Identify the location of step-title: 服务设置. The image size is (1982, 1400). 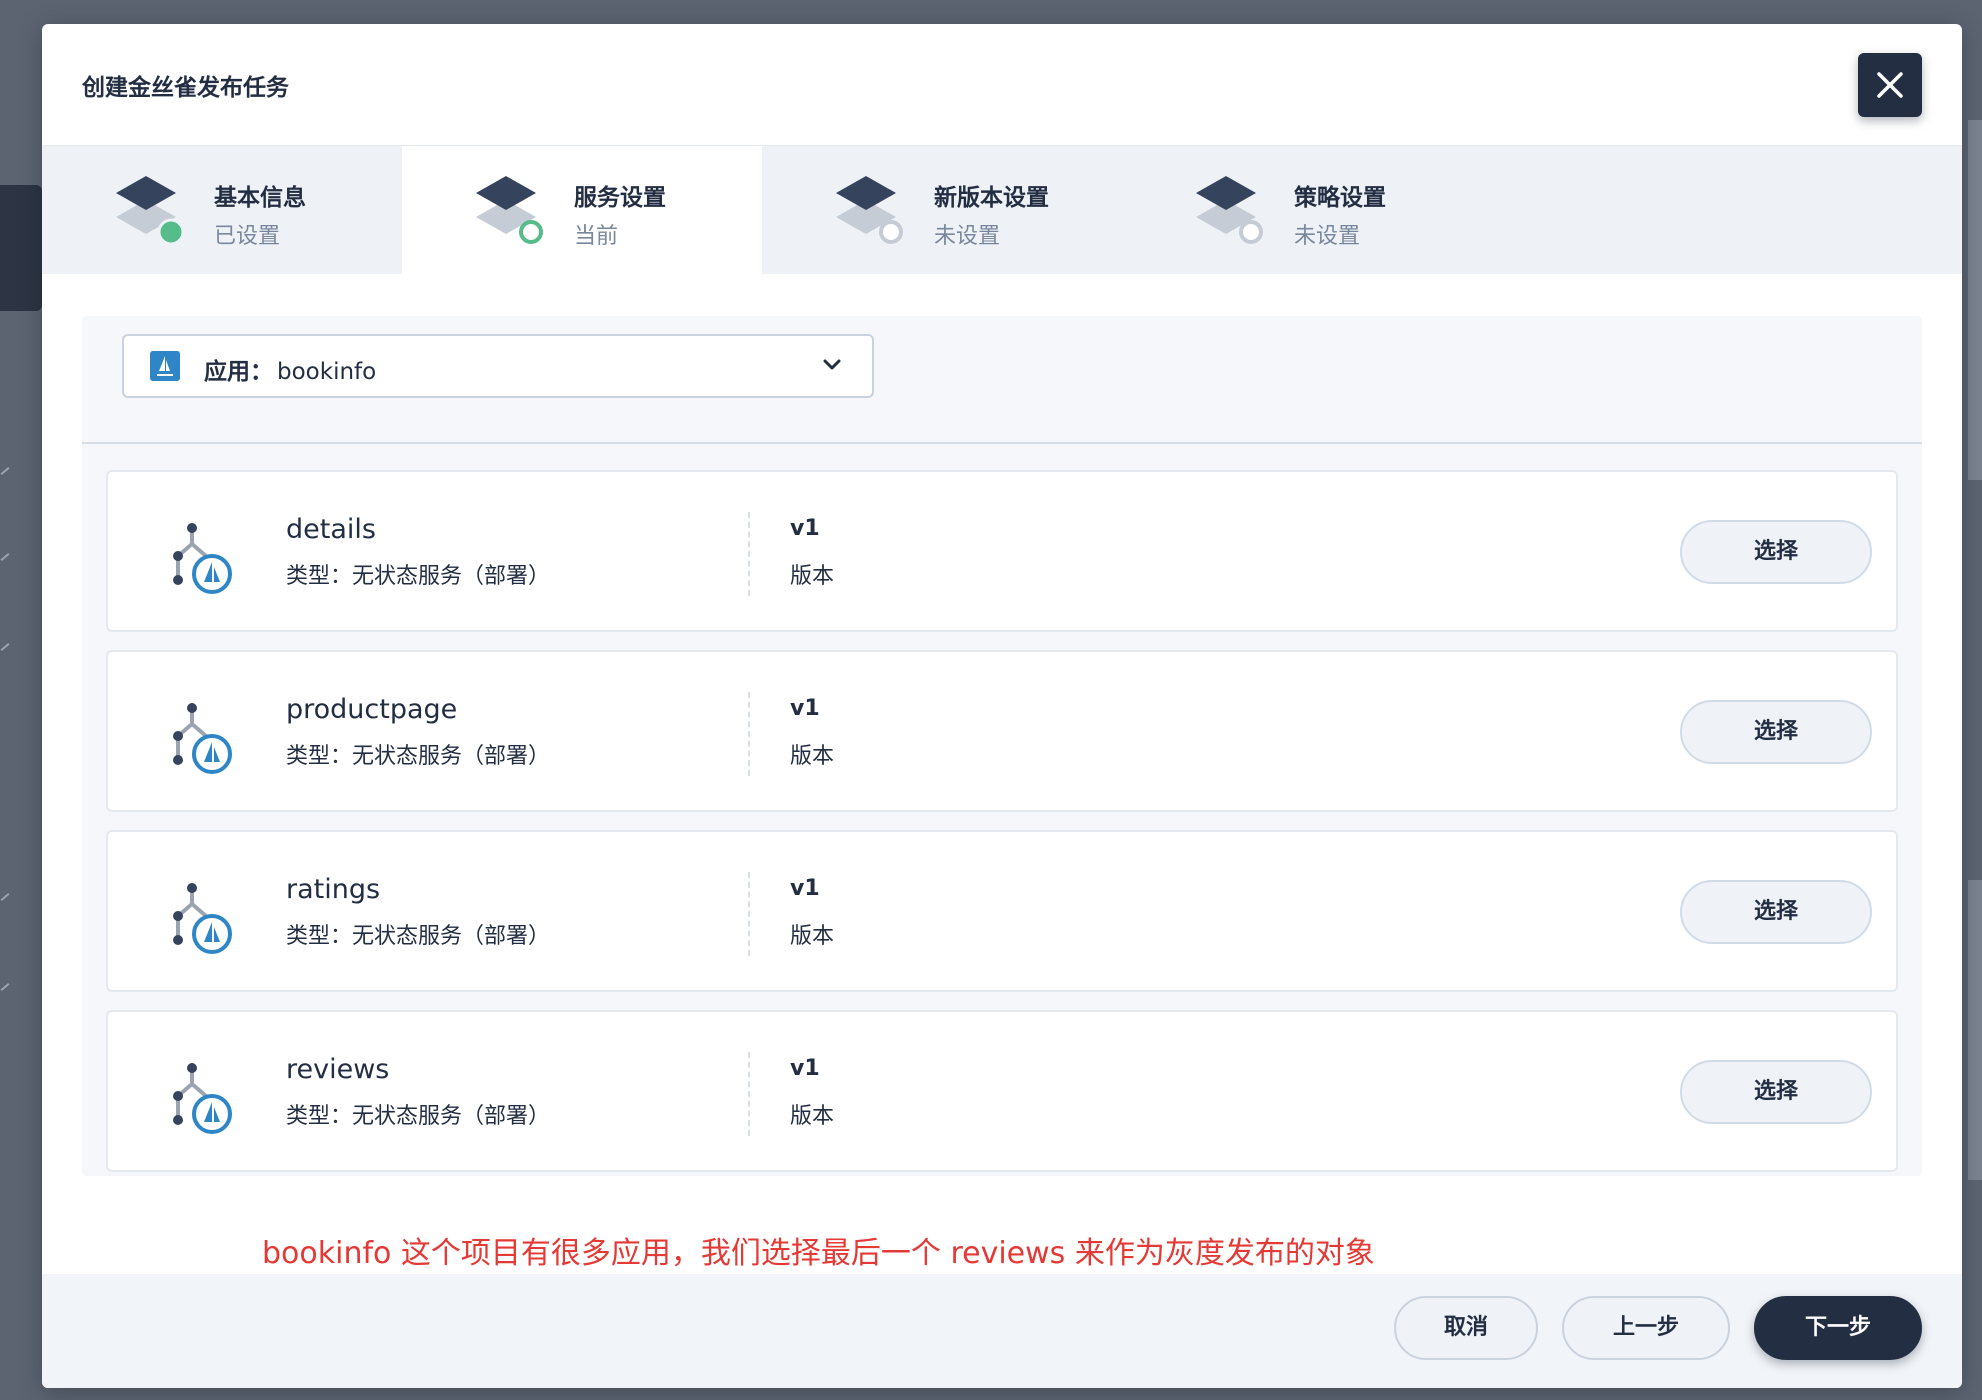
(620, 198).